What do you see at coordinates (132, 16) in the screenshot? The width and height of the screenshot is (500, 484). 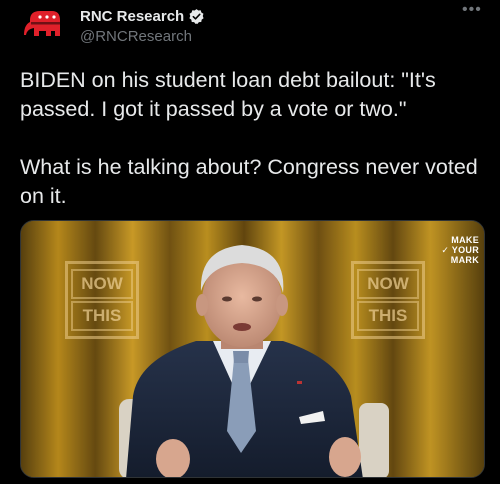 I see `display-name: RNC Research` at bounding box center [132, 16].